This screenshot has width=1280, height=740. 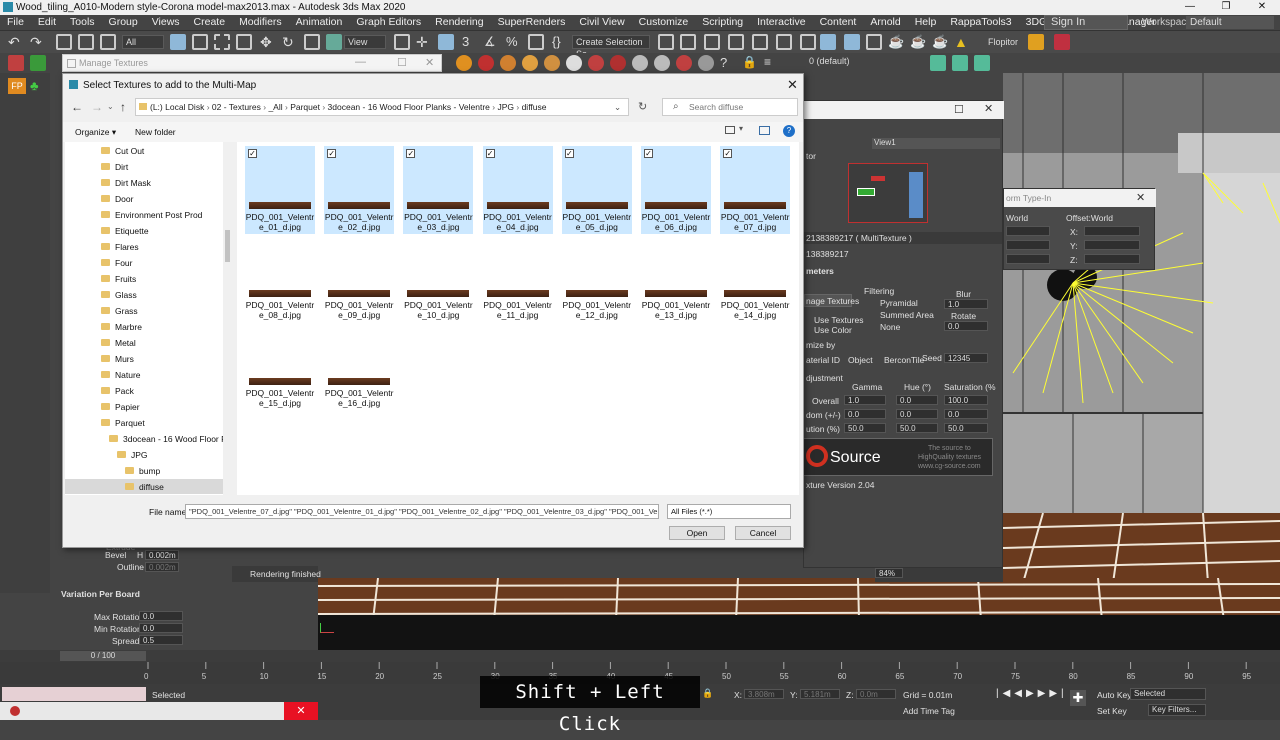 I want to click on render-setup-icon, so click(x=852, y=42).